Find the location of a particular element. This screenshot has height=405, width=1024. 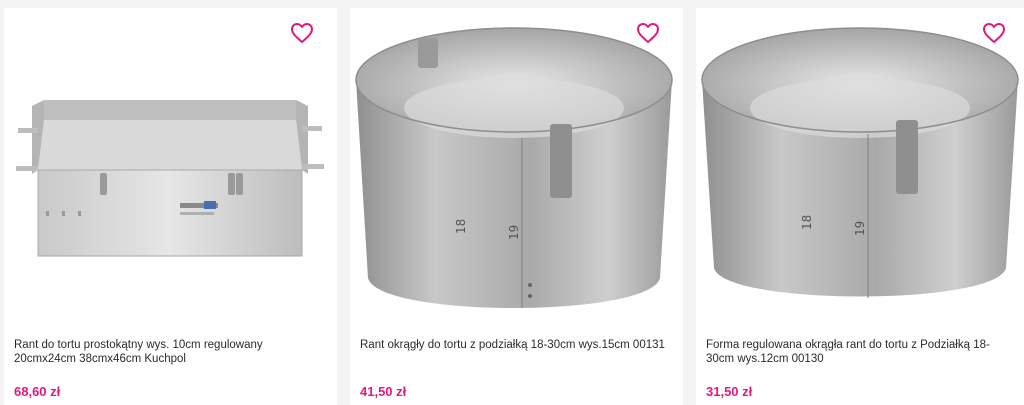

product-price: 41,50 zł is located at coordinates (383, 391).